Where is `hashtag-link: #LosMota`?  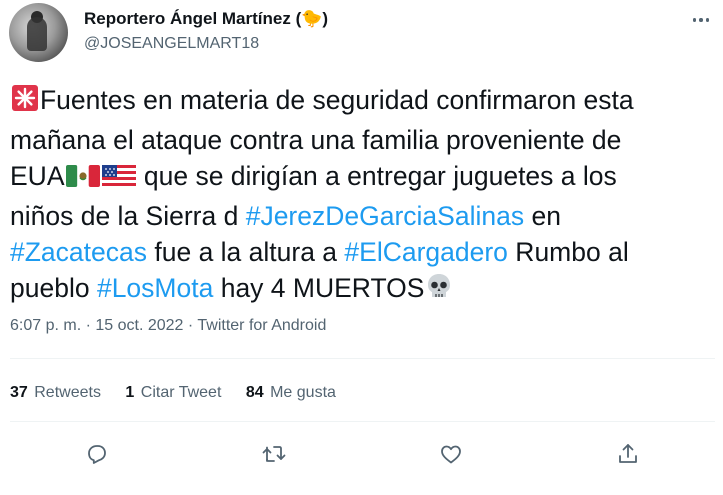
hashtag-link: #LosMota is located at coordinates (155, 288).